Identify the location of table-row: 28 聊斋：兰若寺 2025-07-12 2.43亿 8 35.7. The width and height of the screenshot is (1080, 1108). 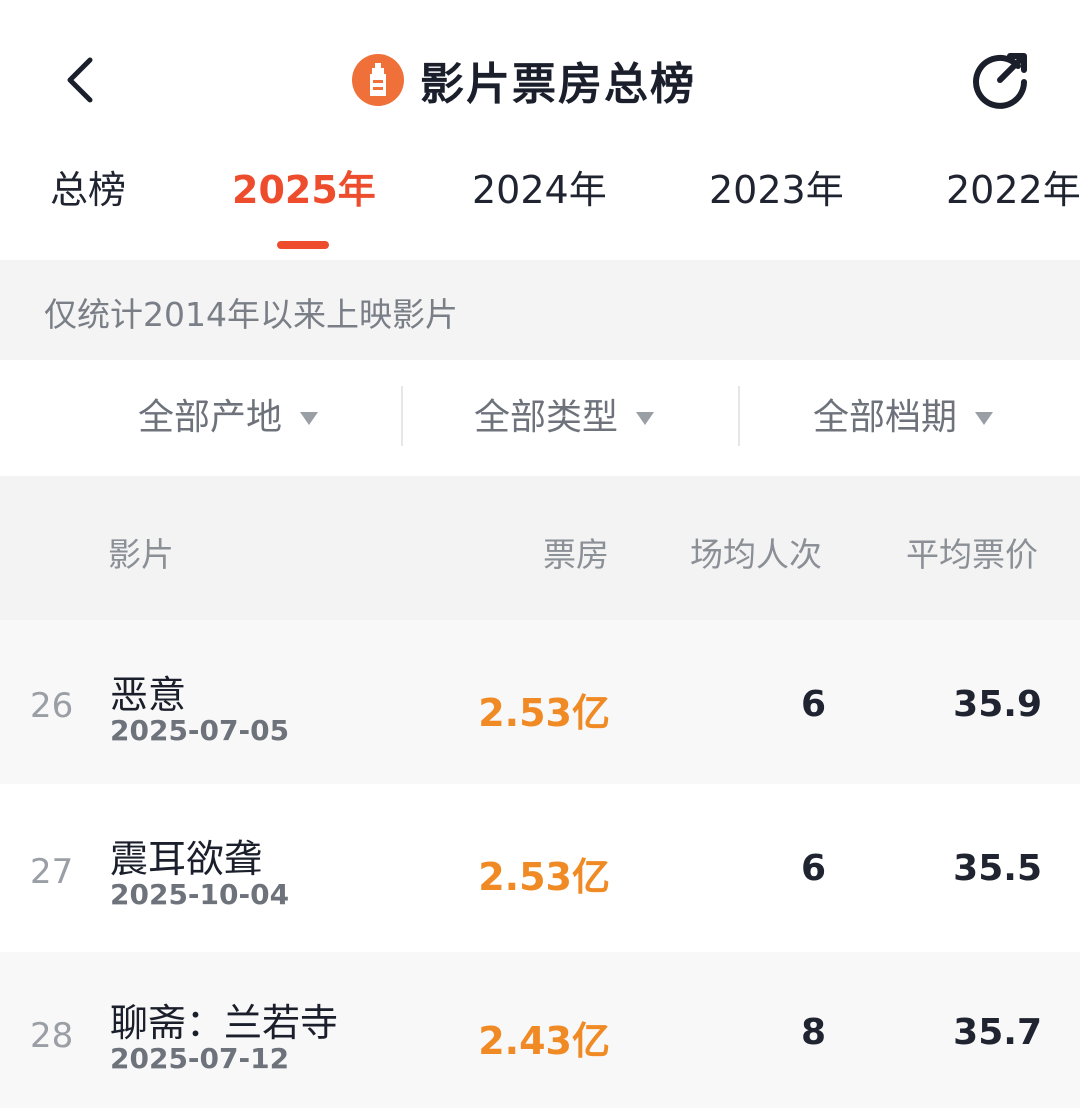
(540, 1030).